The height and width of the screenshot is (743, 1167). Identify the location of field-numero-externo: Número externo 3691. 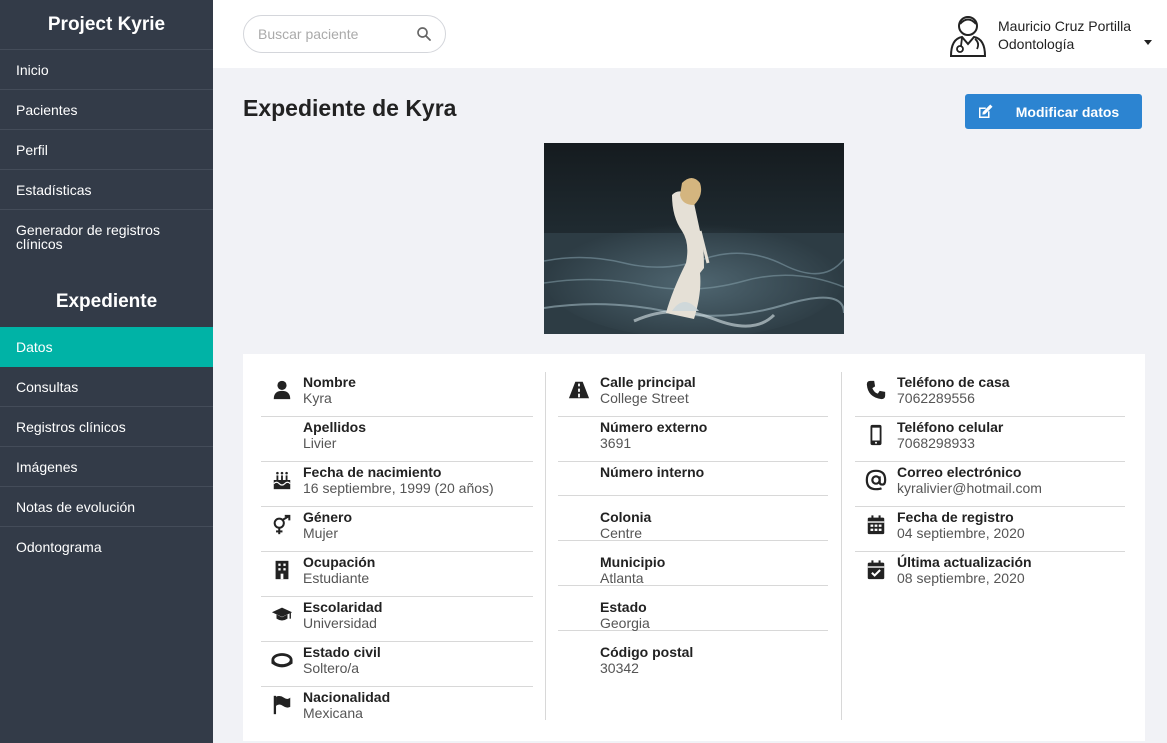
(693, 439).